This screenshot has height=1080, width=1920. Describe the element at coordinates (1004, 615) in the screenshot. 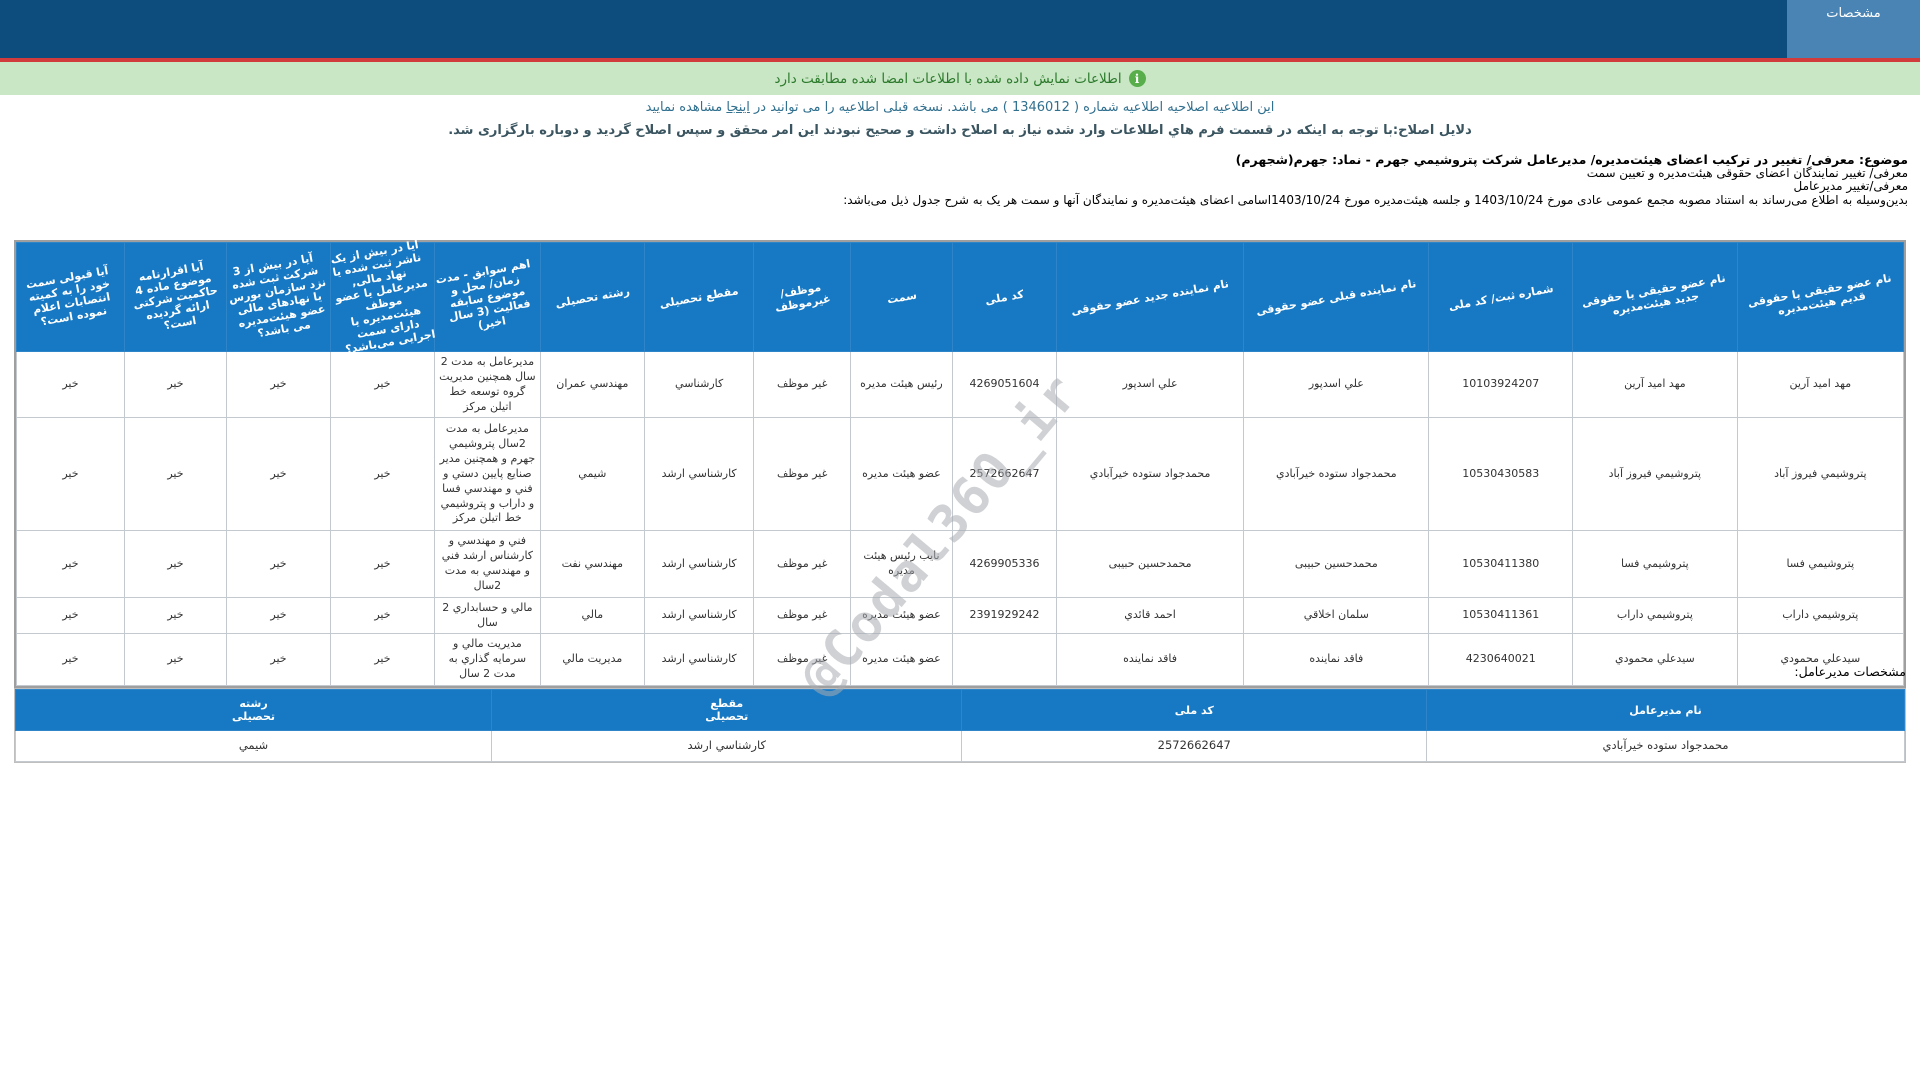

I see `table-cell: 2391929242` at that location.